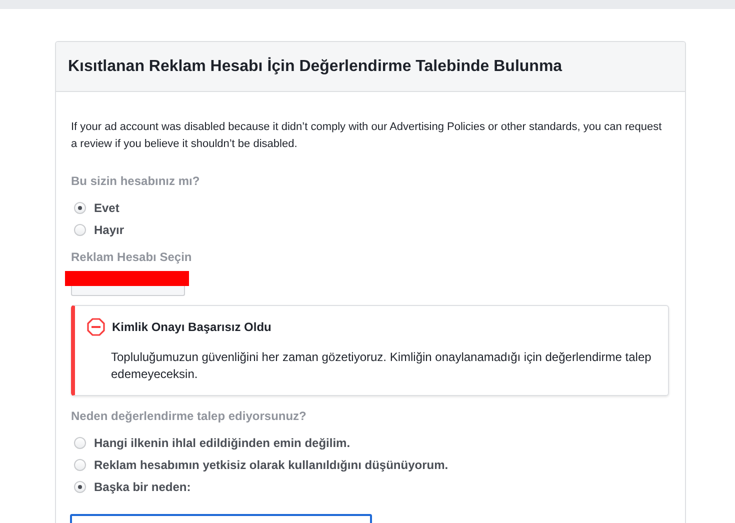 The width and height of the screenshot is (735, 523). Describe the element at coordinates (222, 443) in the screenshot. I see `radio-label: Hangi ilkenin ihlal edildiğinden emin değilim.` at that location.